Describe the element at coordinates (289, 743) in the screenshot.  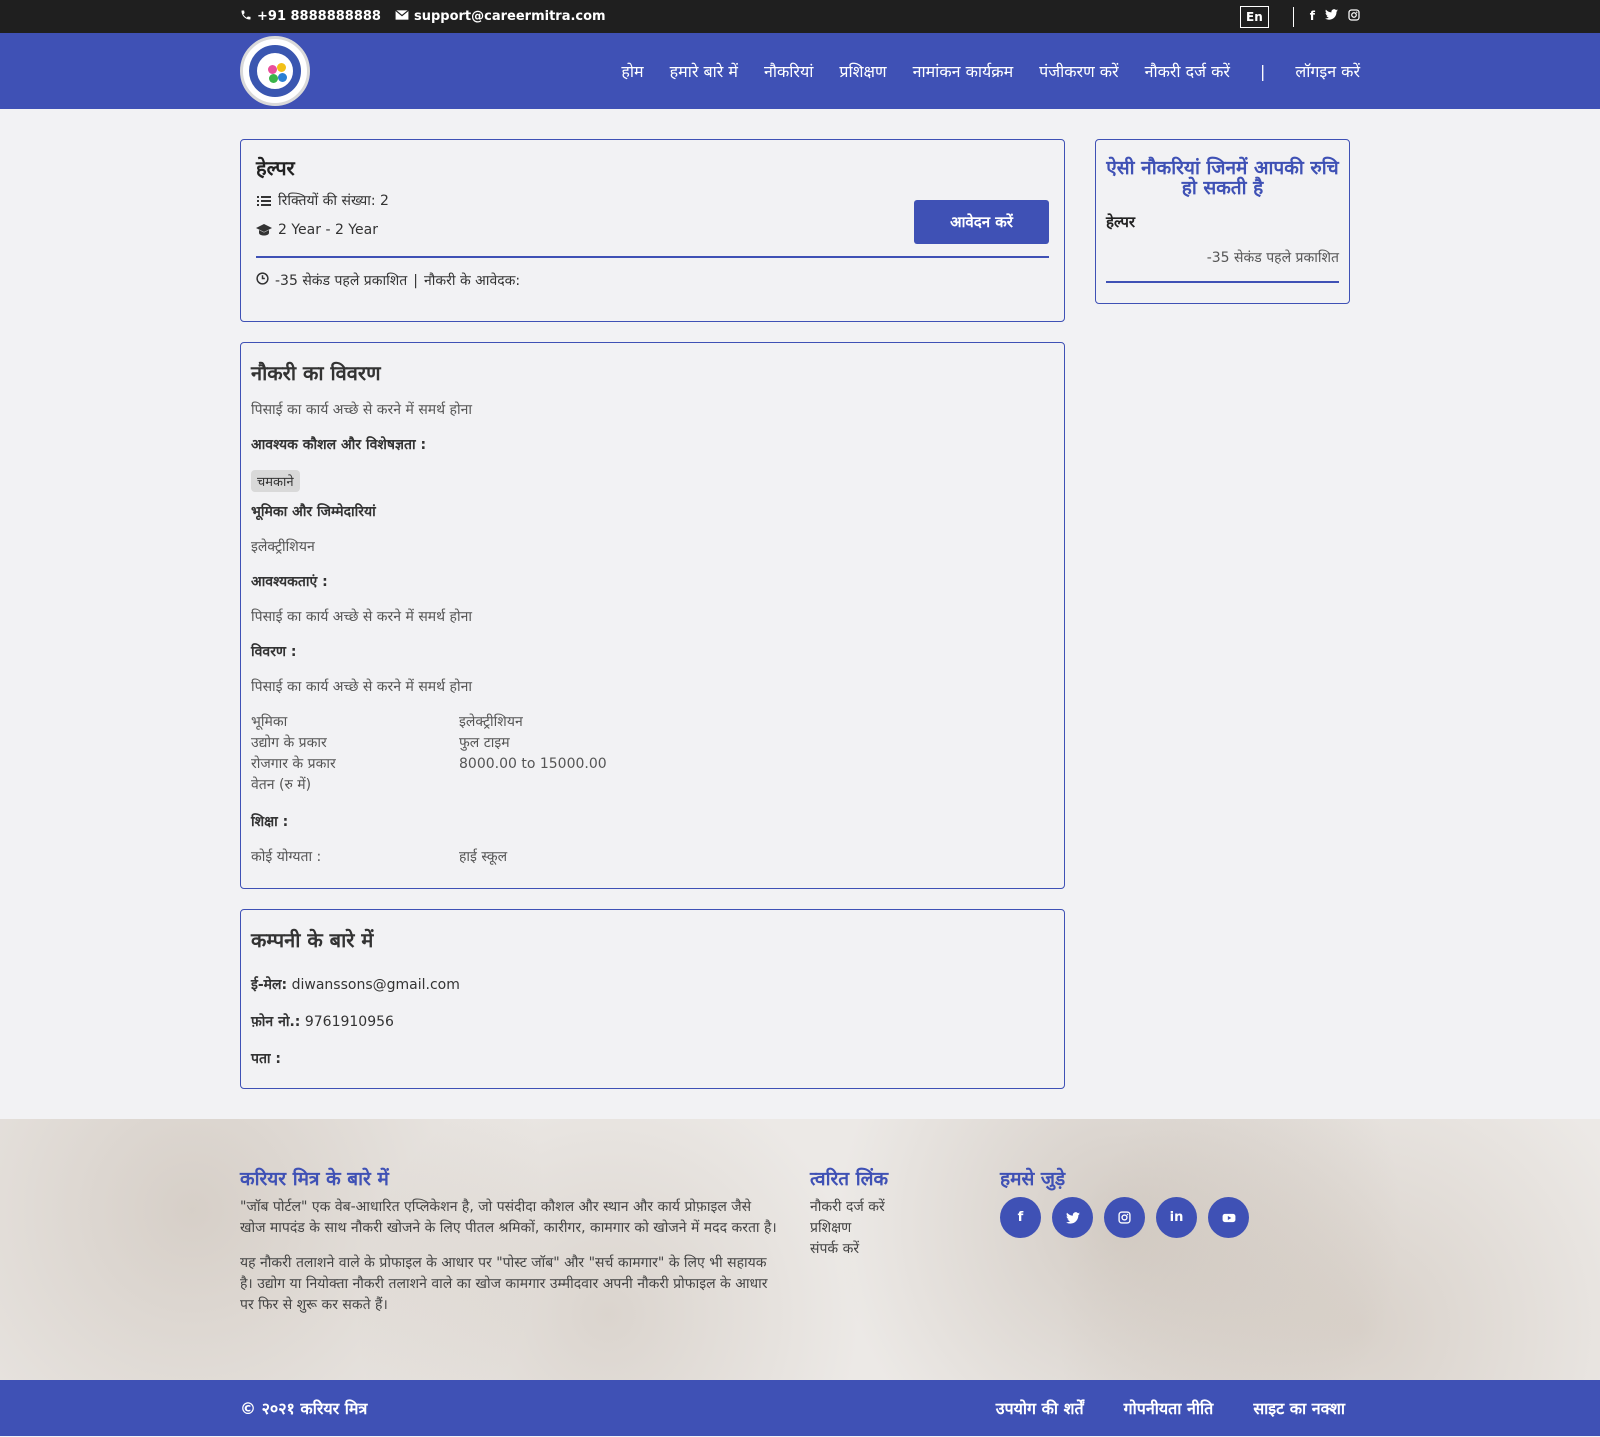
I see `attr-key: उद्योग के प्रकार` at that location.